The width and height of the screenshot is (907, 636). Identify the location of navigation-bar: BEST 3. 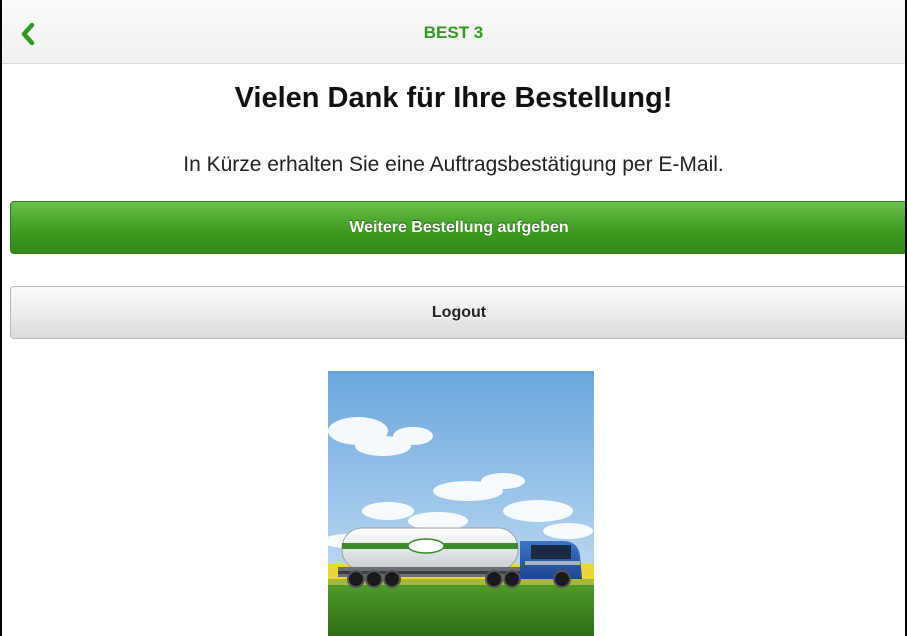
(453, 32).